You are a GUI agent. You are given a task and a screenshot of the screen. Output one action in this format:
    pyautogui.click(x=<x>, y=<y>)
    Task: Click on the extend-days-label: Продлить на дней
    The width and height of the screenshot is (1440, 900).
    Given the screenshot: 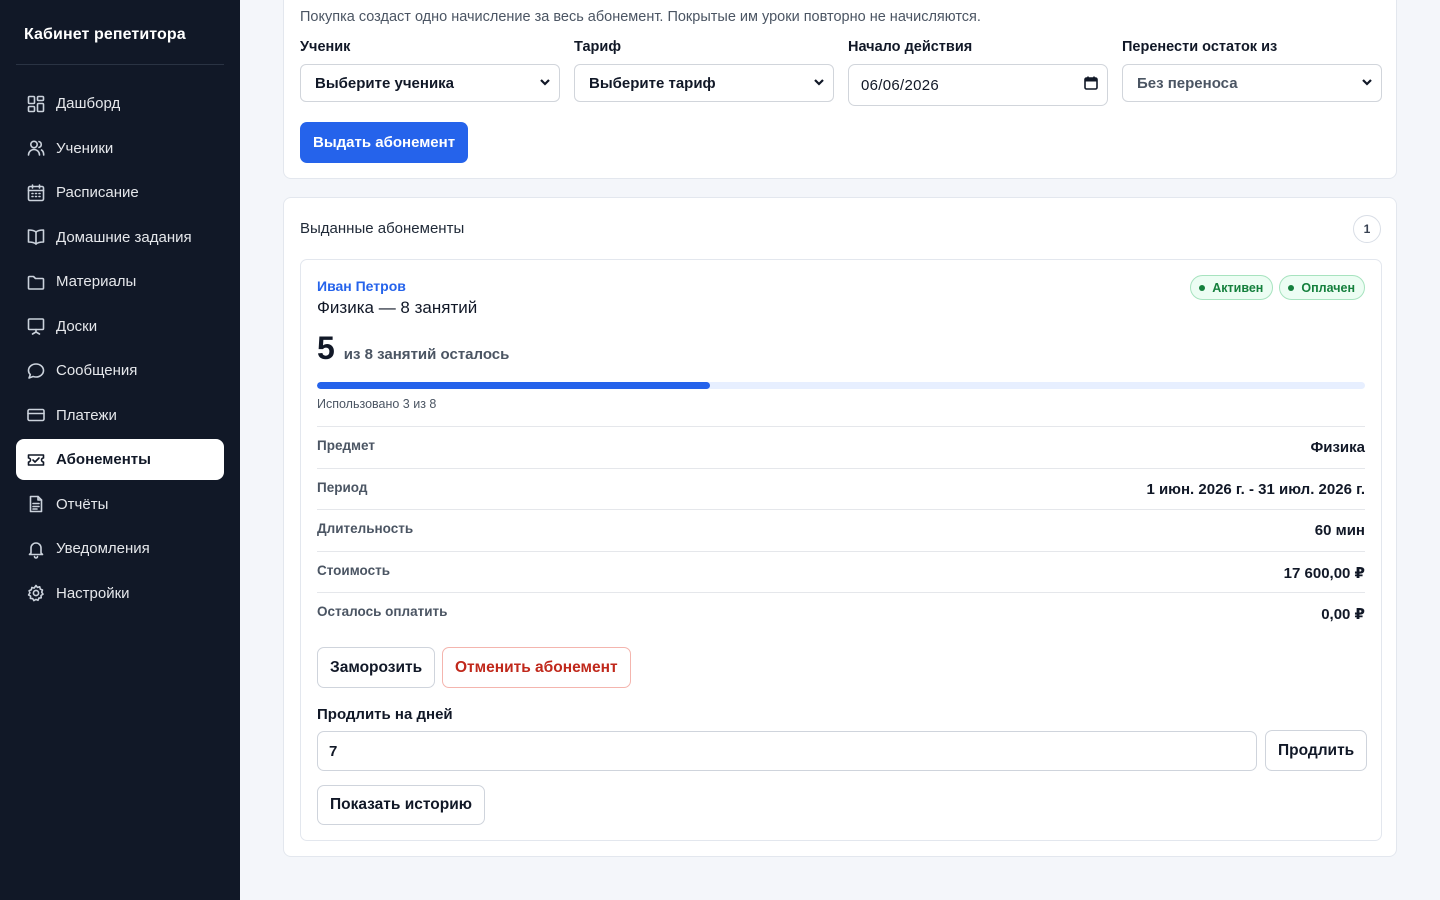 What is the action you would take?
    pyautogui.click(x=385, y=714)
    